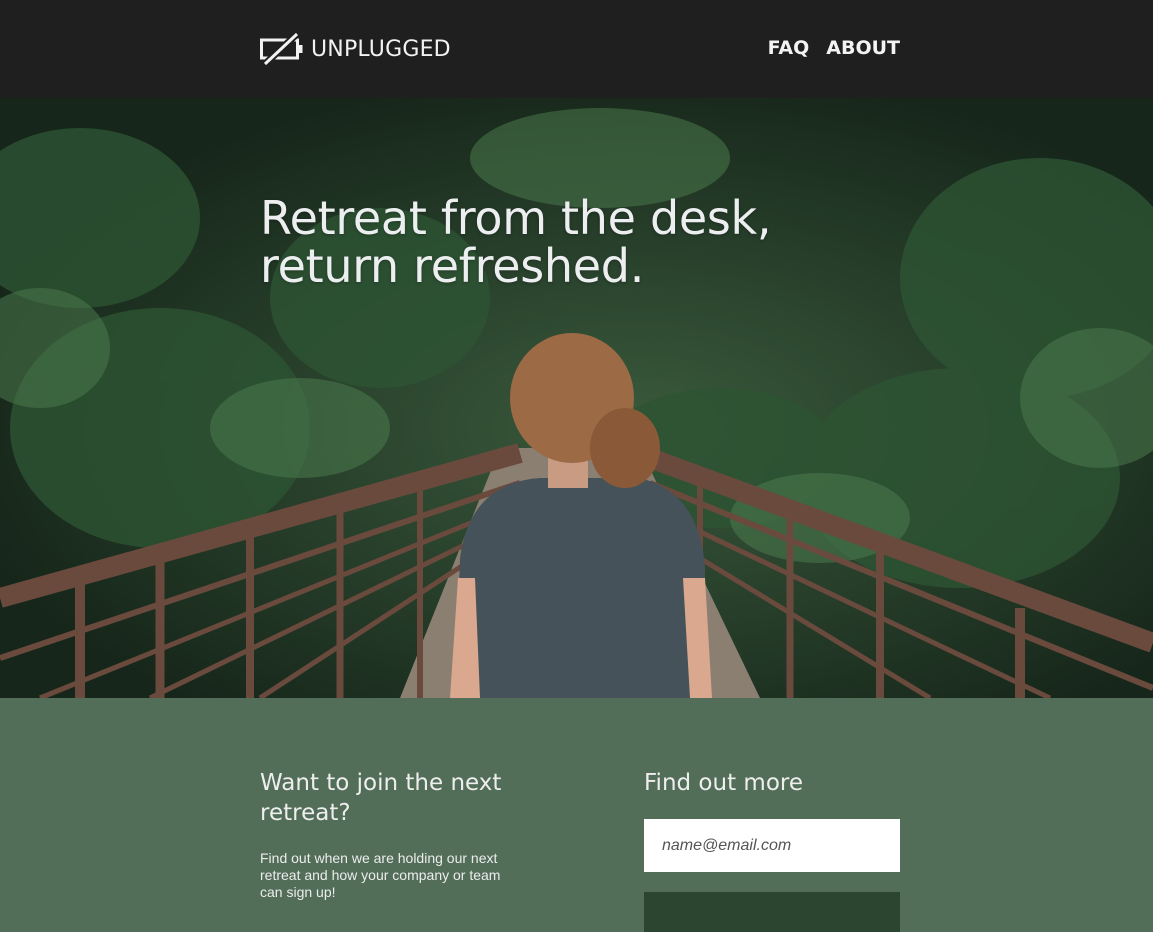  What do you see at coordinates (789, 48) in the screenshot?
I see `nav-link-faq: FAQ` at bounding box center [789, 48].